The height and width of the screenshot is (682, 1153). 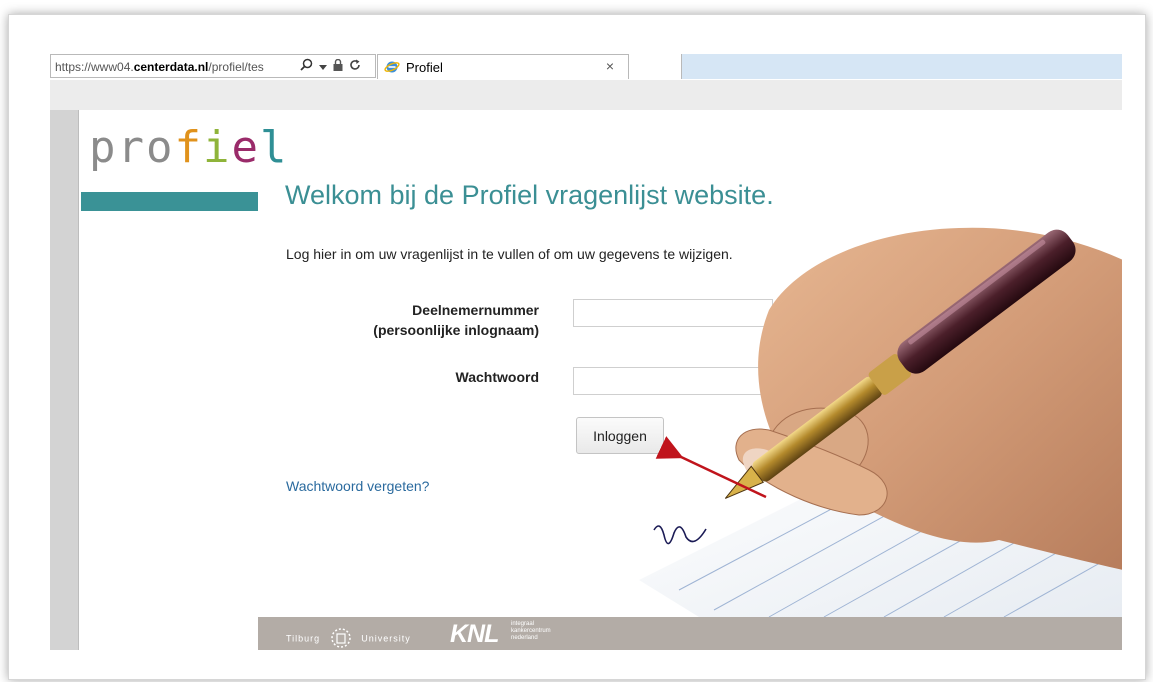 I want to click on url-domain: centerdata.nl, so click(x=171, y=67).